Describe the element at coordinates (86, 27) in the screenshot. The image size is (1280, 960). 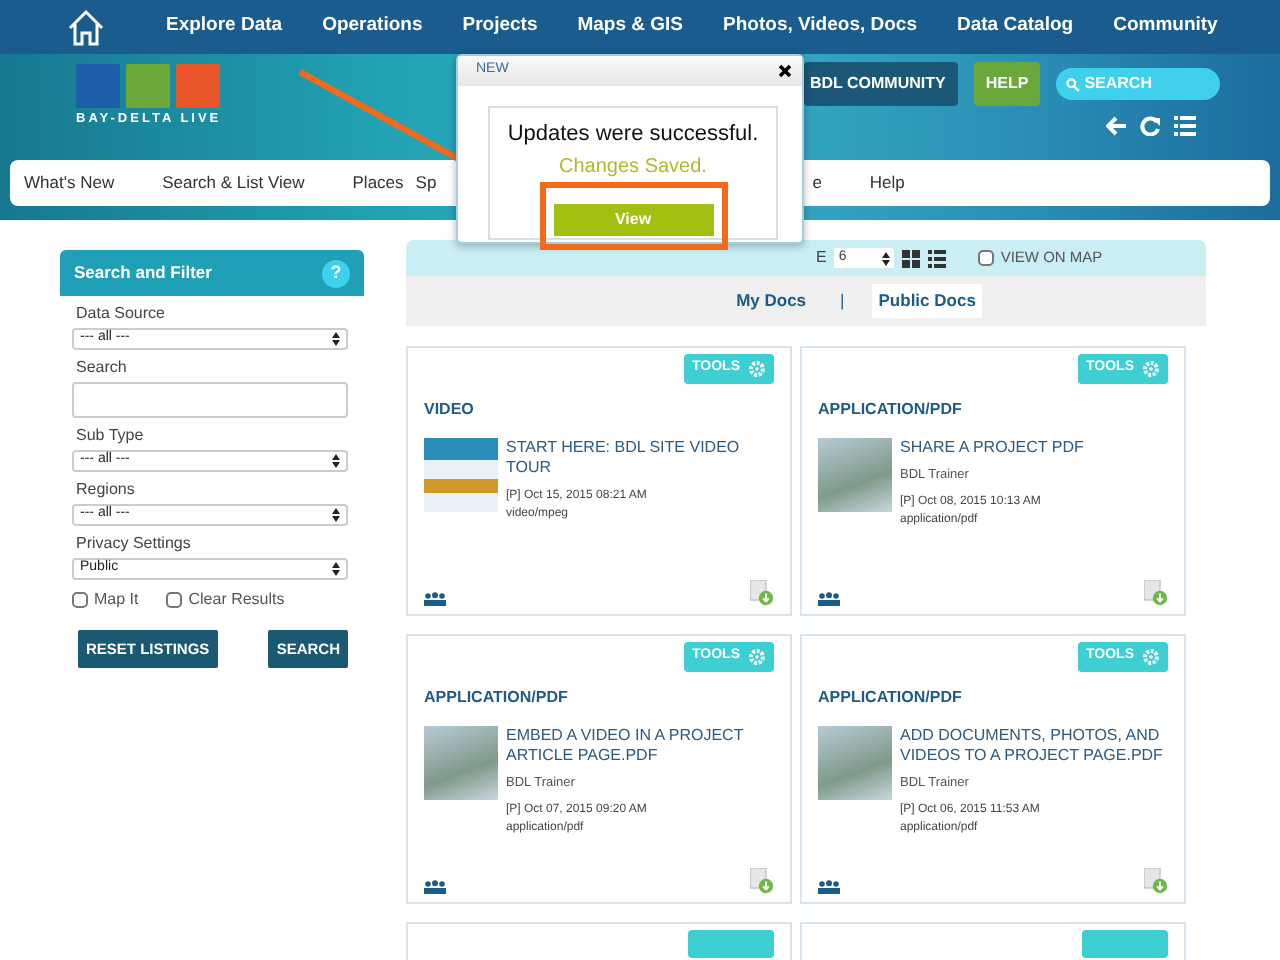
I see `home-icon` at that location.